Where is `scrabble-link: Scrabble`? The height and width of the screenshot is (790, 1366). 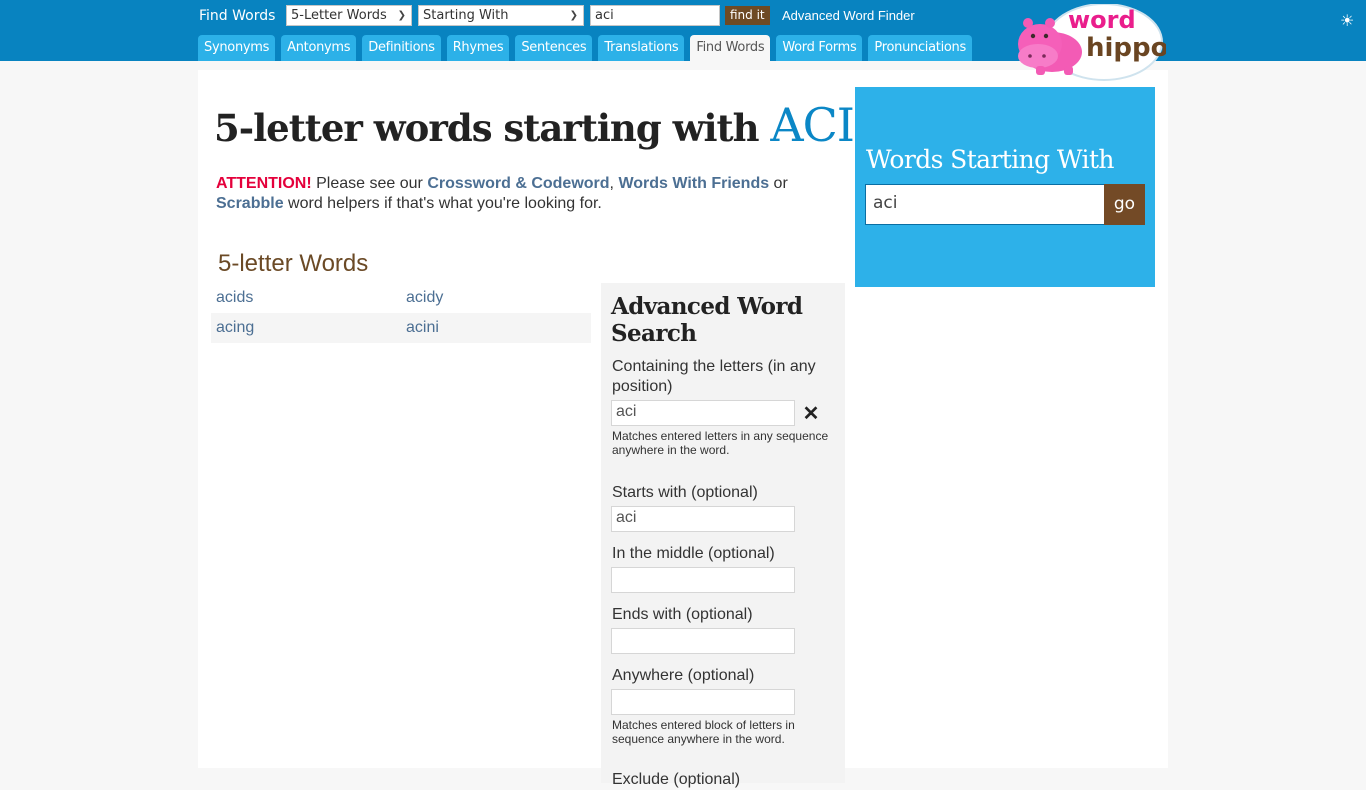
scrabble-link: Scrabble is located at coordinates (250, 203).